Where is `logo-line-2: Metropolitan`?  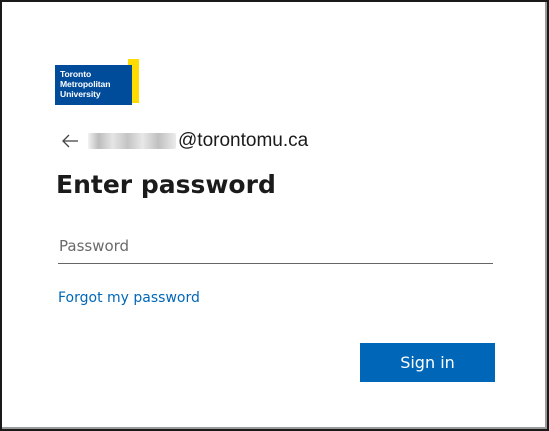 logo-line-2: Metropolitan is located at coordinates (85, 84).